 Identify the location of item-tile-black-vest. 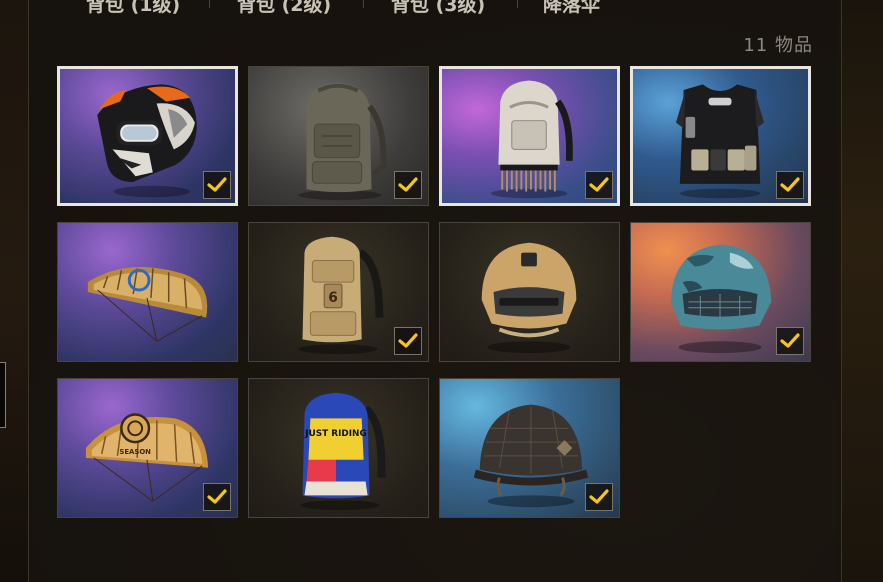
(720, 136).